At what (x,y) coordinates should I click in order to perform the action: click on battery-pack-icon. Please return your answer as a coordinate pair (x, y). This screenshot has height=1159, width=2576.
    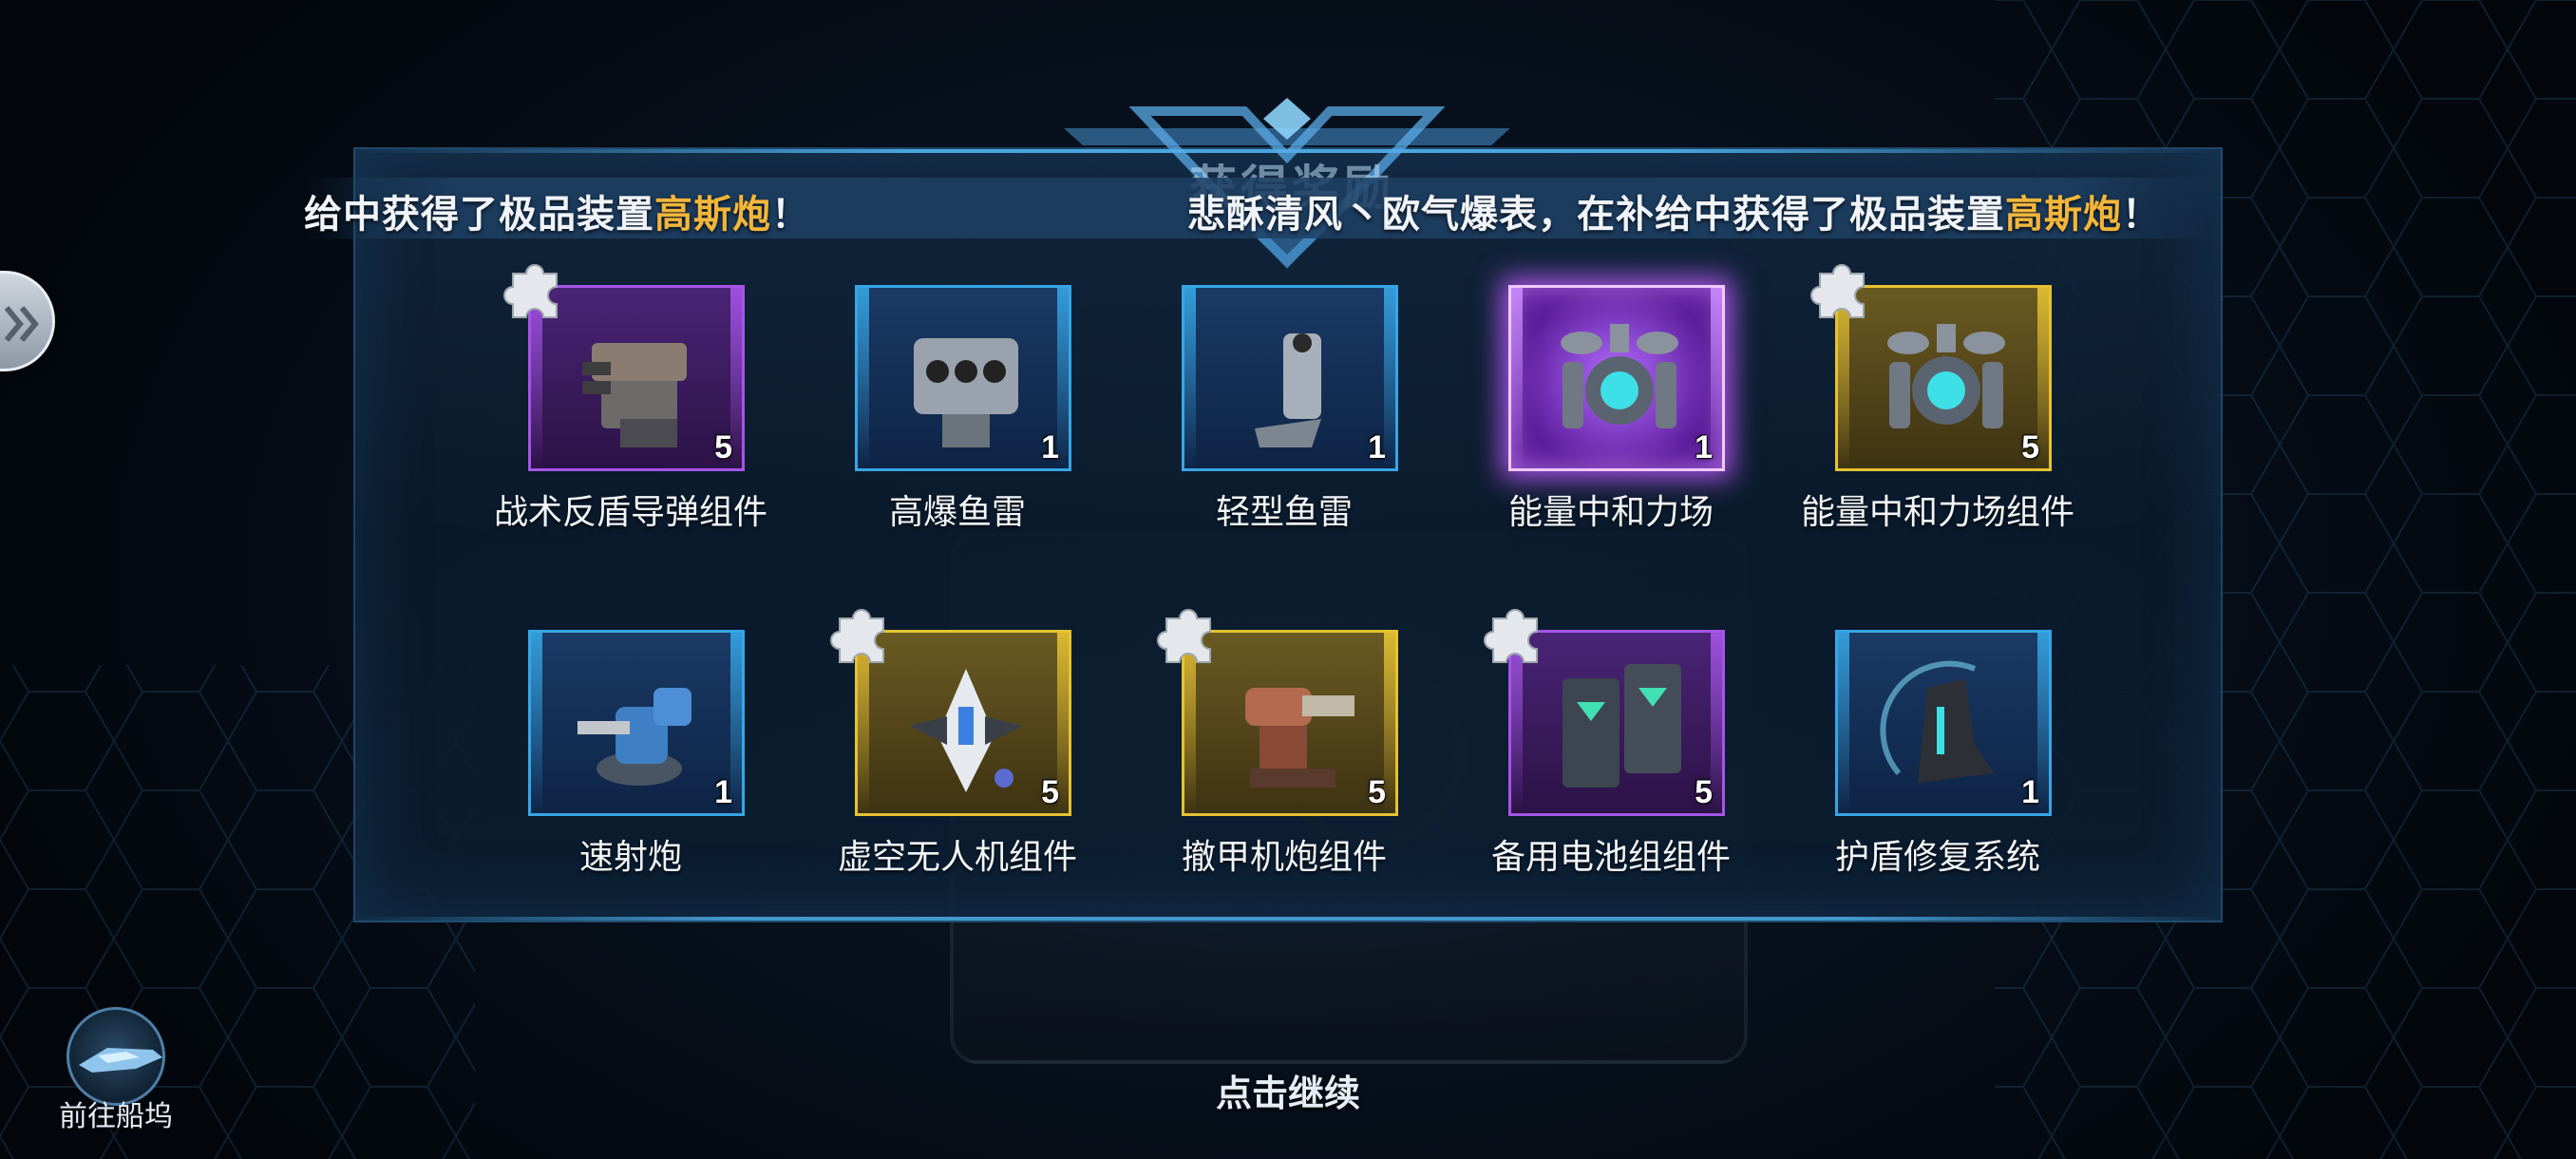
    Looking at the image, I should click on (1619, 726).